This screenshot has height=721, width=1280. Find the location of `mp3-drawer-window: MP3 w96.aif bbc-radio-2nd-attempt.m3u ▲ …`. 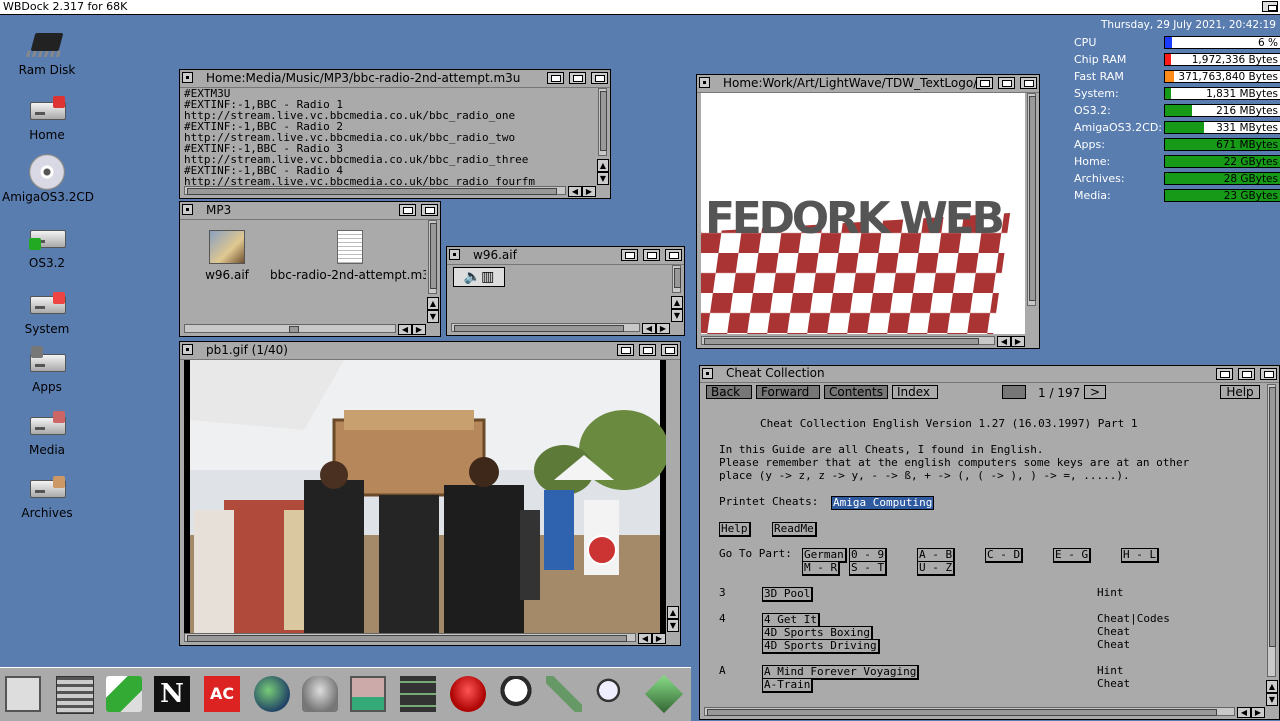

mp3-drawer-window: MP3 w96.aif bbc-radio-2nd-attempt.m3u ▲ … is located at coordinates (310, 269).